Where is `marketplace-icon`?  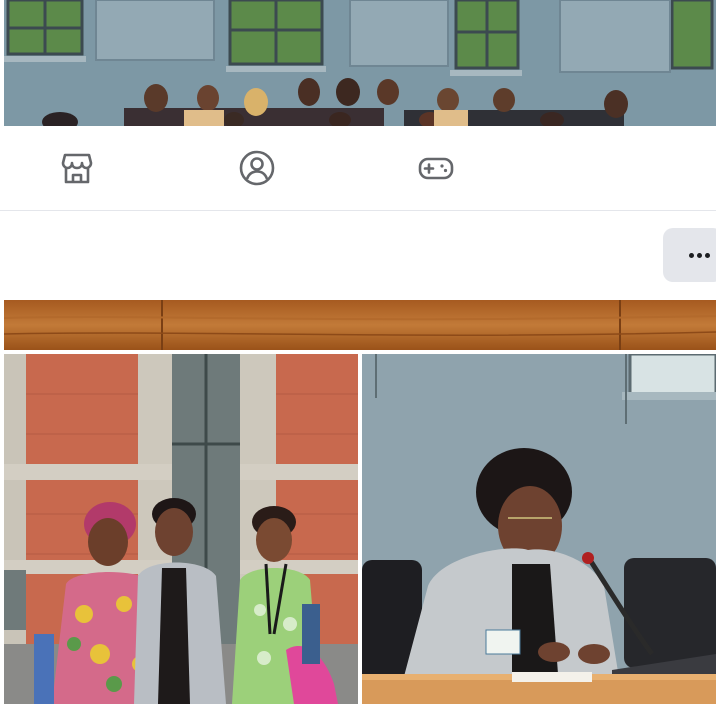
marketplace-icon is located at coordinates (77, 168).